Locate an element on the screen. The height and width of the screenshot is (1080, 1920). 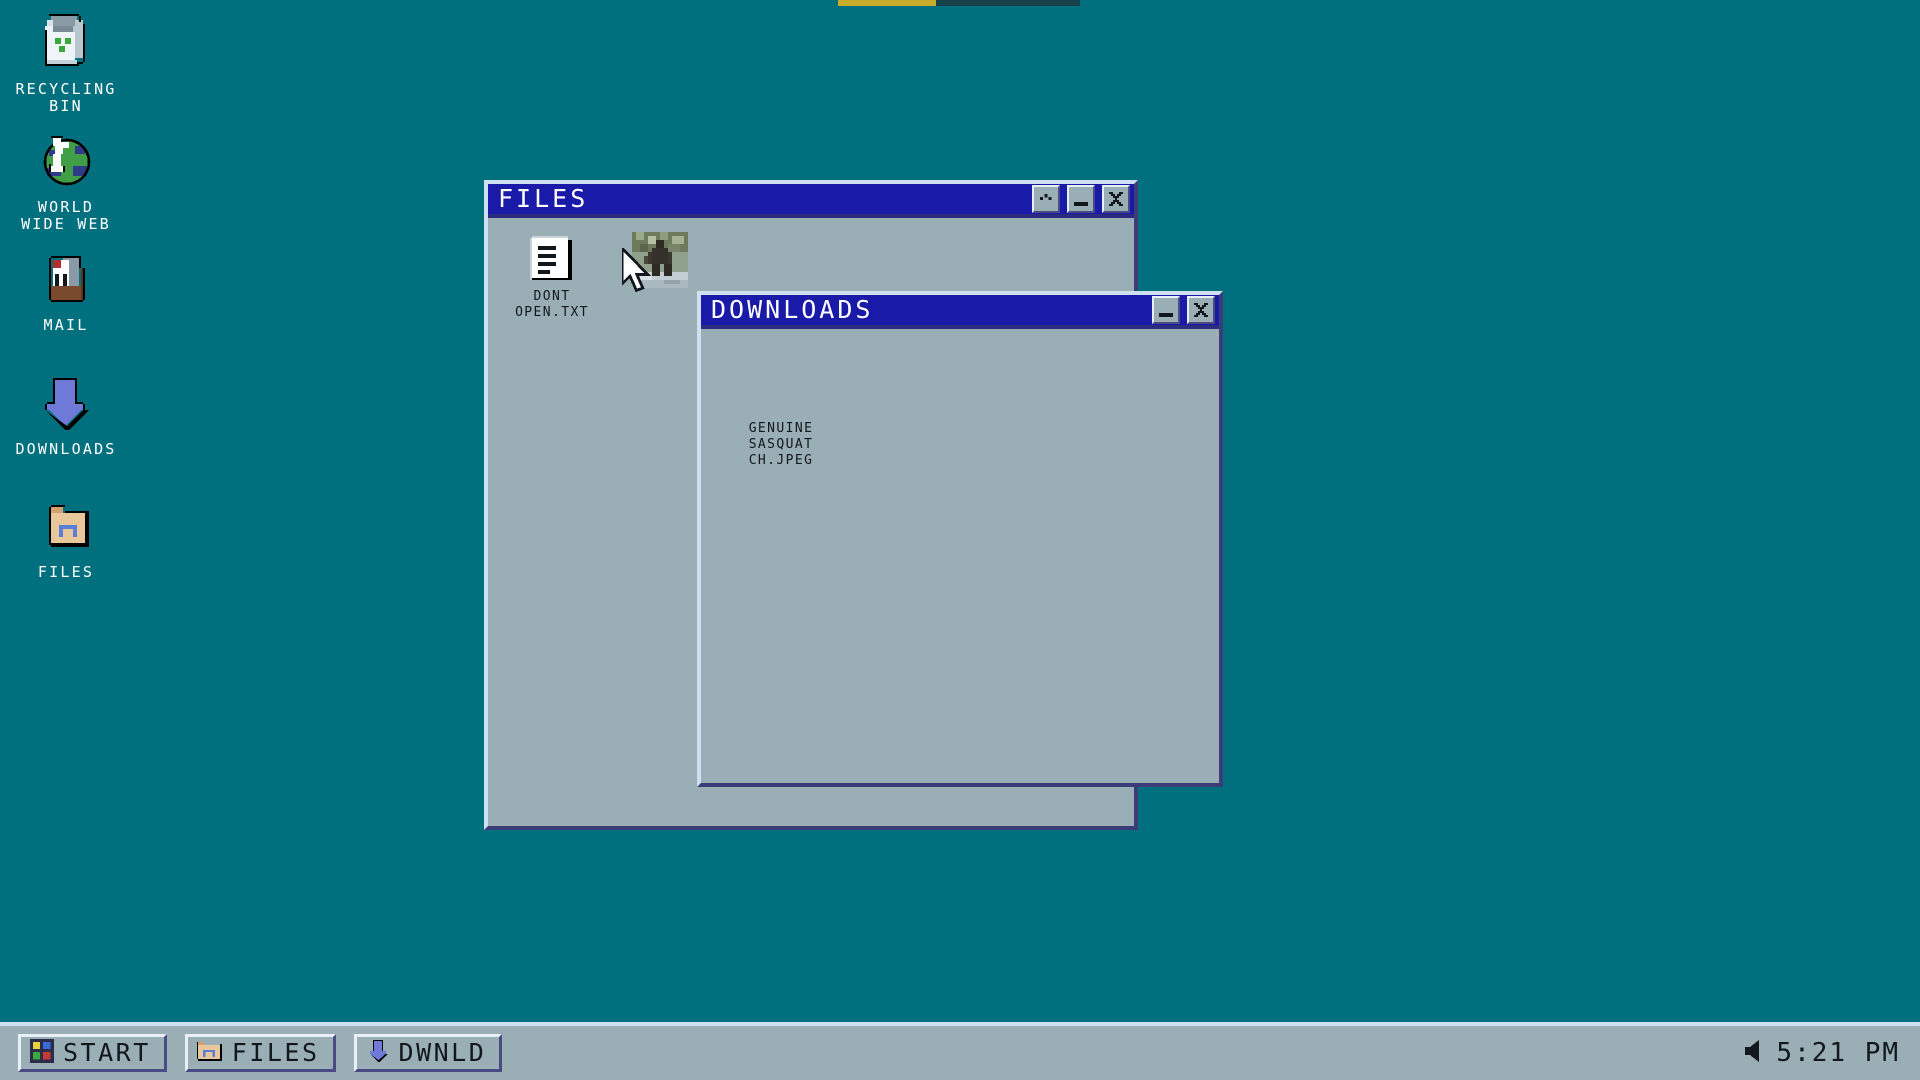
taskbar-item-files: FILES is located at coordinates (260, 1053).